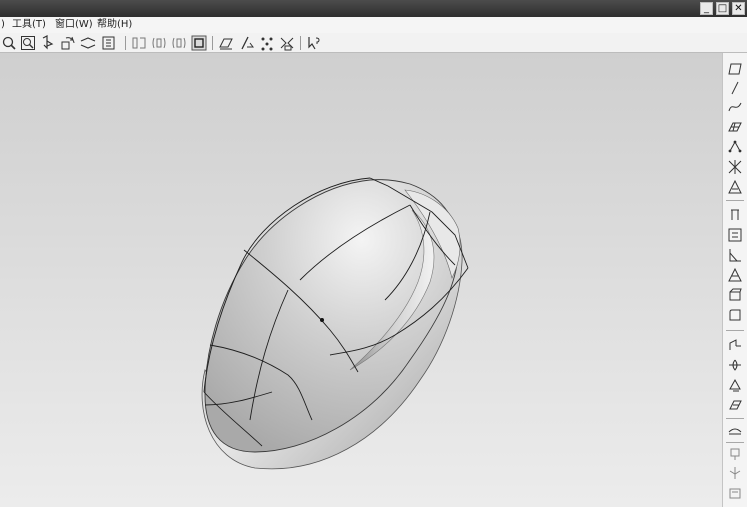  What do you see at coordinates (226, 43) in the screenshot?
I see `wireframe-icon` at bounding box center [226, 43].